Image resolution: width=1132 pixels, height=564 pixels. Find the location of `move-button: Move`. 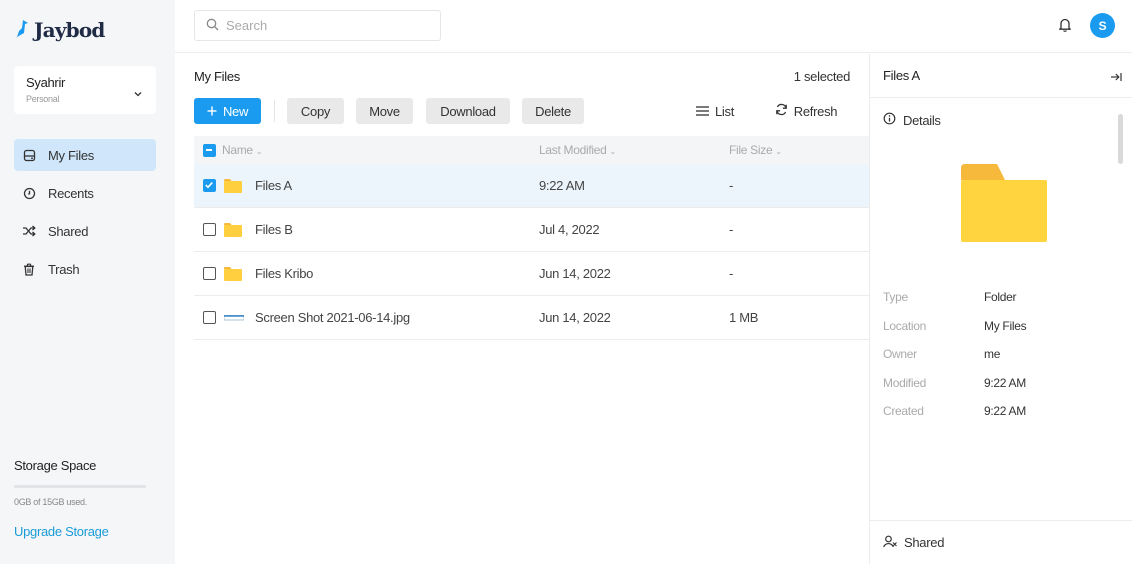

move-button: Move is located at coordinates (384, 111).